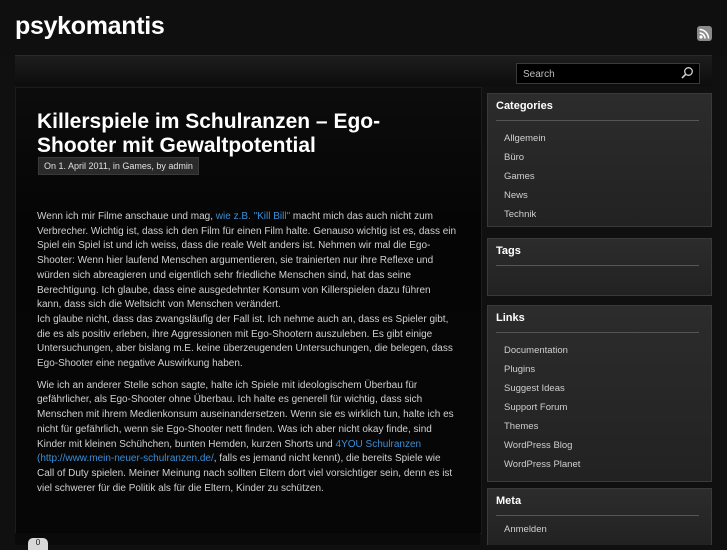 This screenshot has width=727, height=550. What do you see at coordinates (542, 445) in the screenshot?
I see `blogroll-link: WordPress Blog` at bounding box center [542, 445].